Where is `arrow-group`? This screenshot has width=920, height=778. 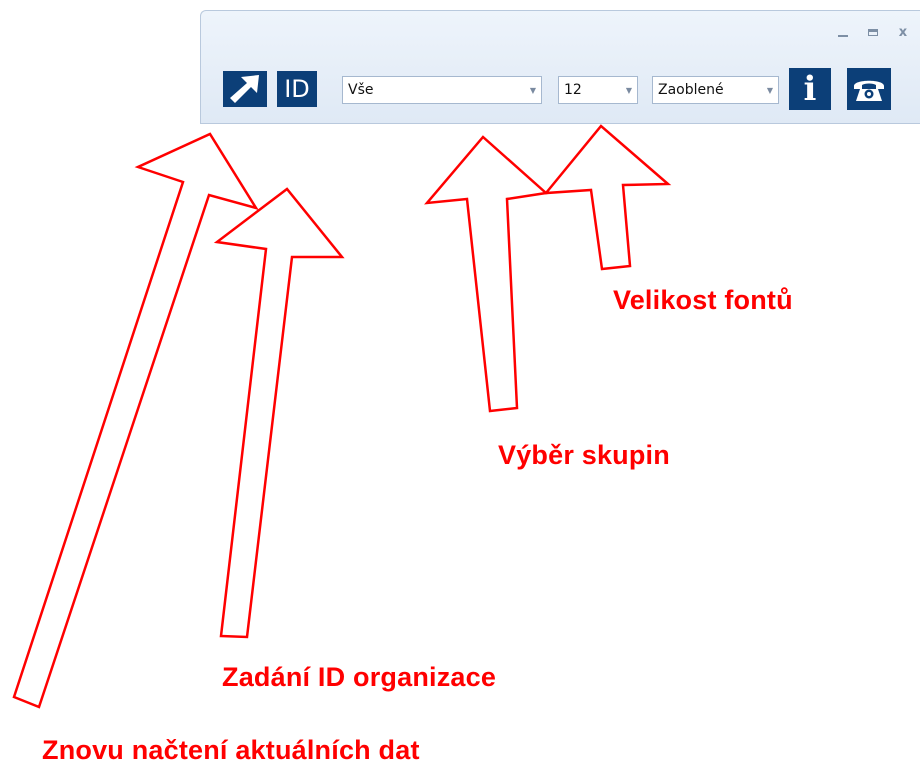 arrow-group is located at coordinates (486, 274).